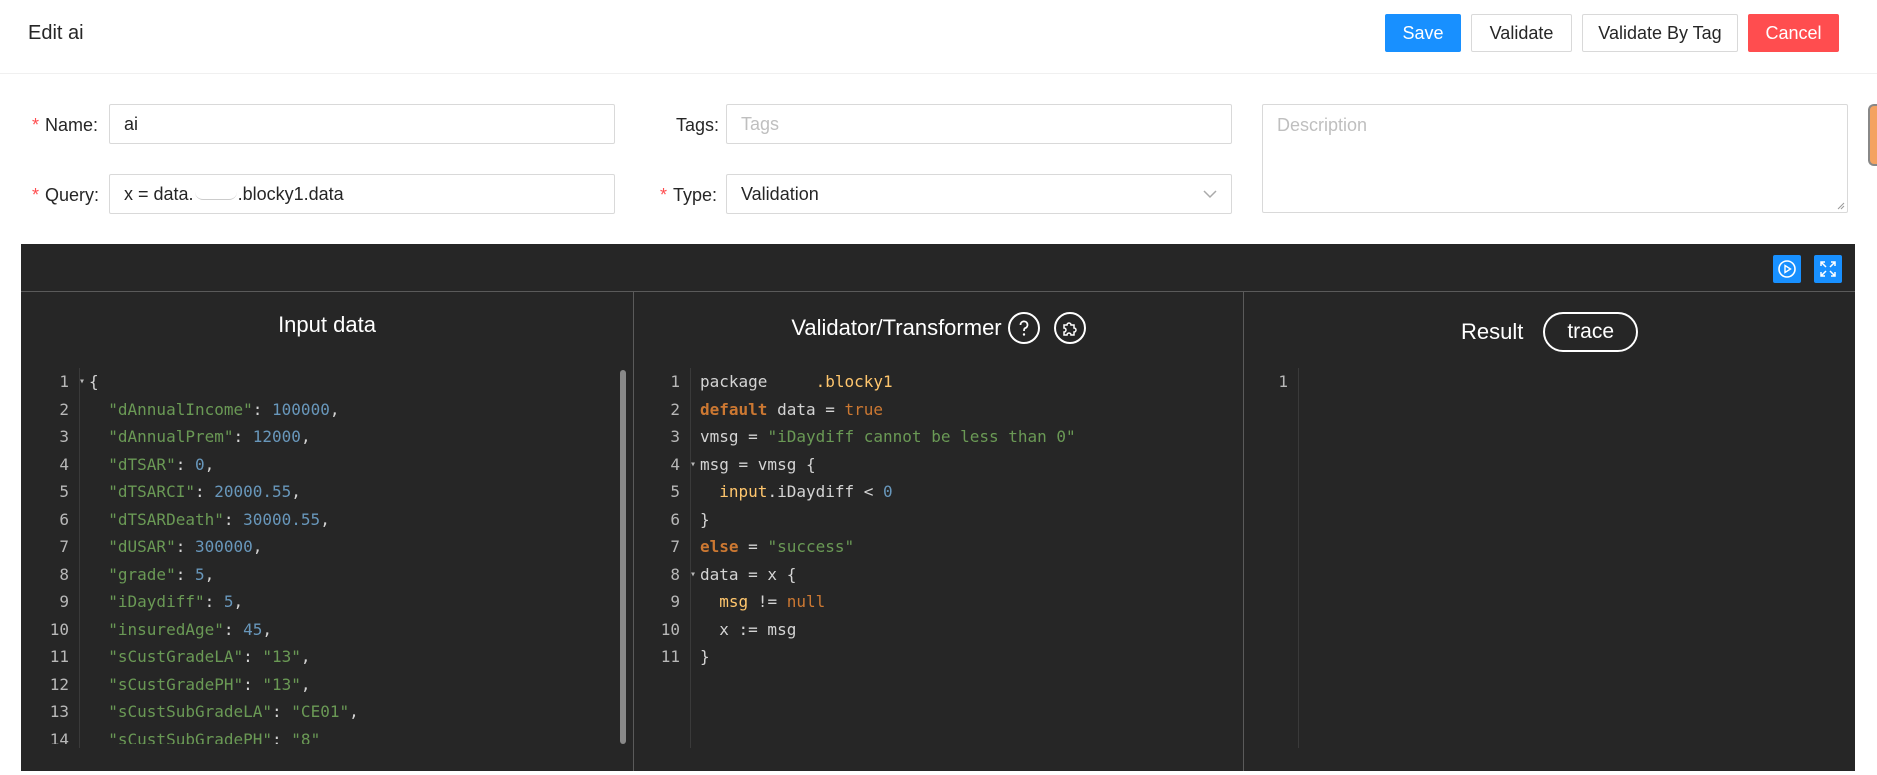  I want to click on validator-panel-title: Validator/Transformer, so click(938, 328).